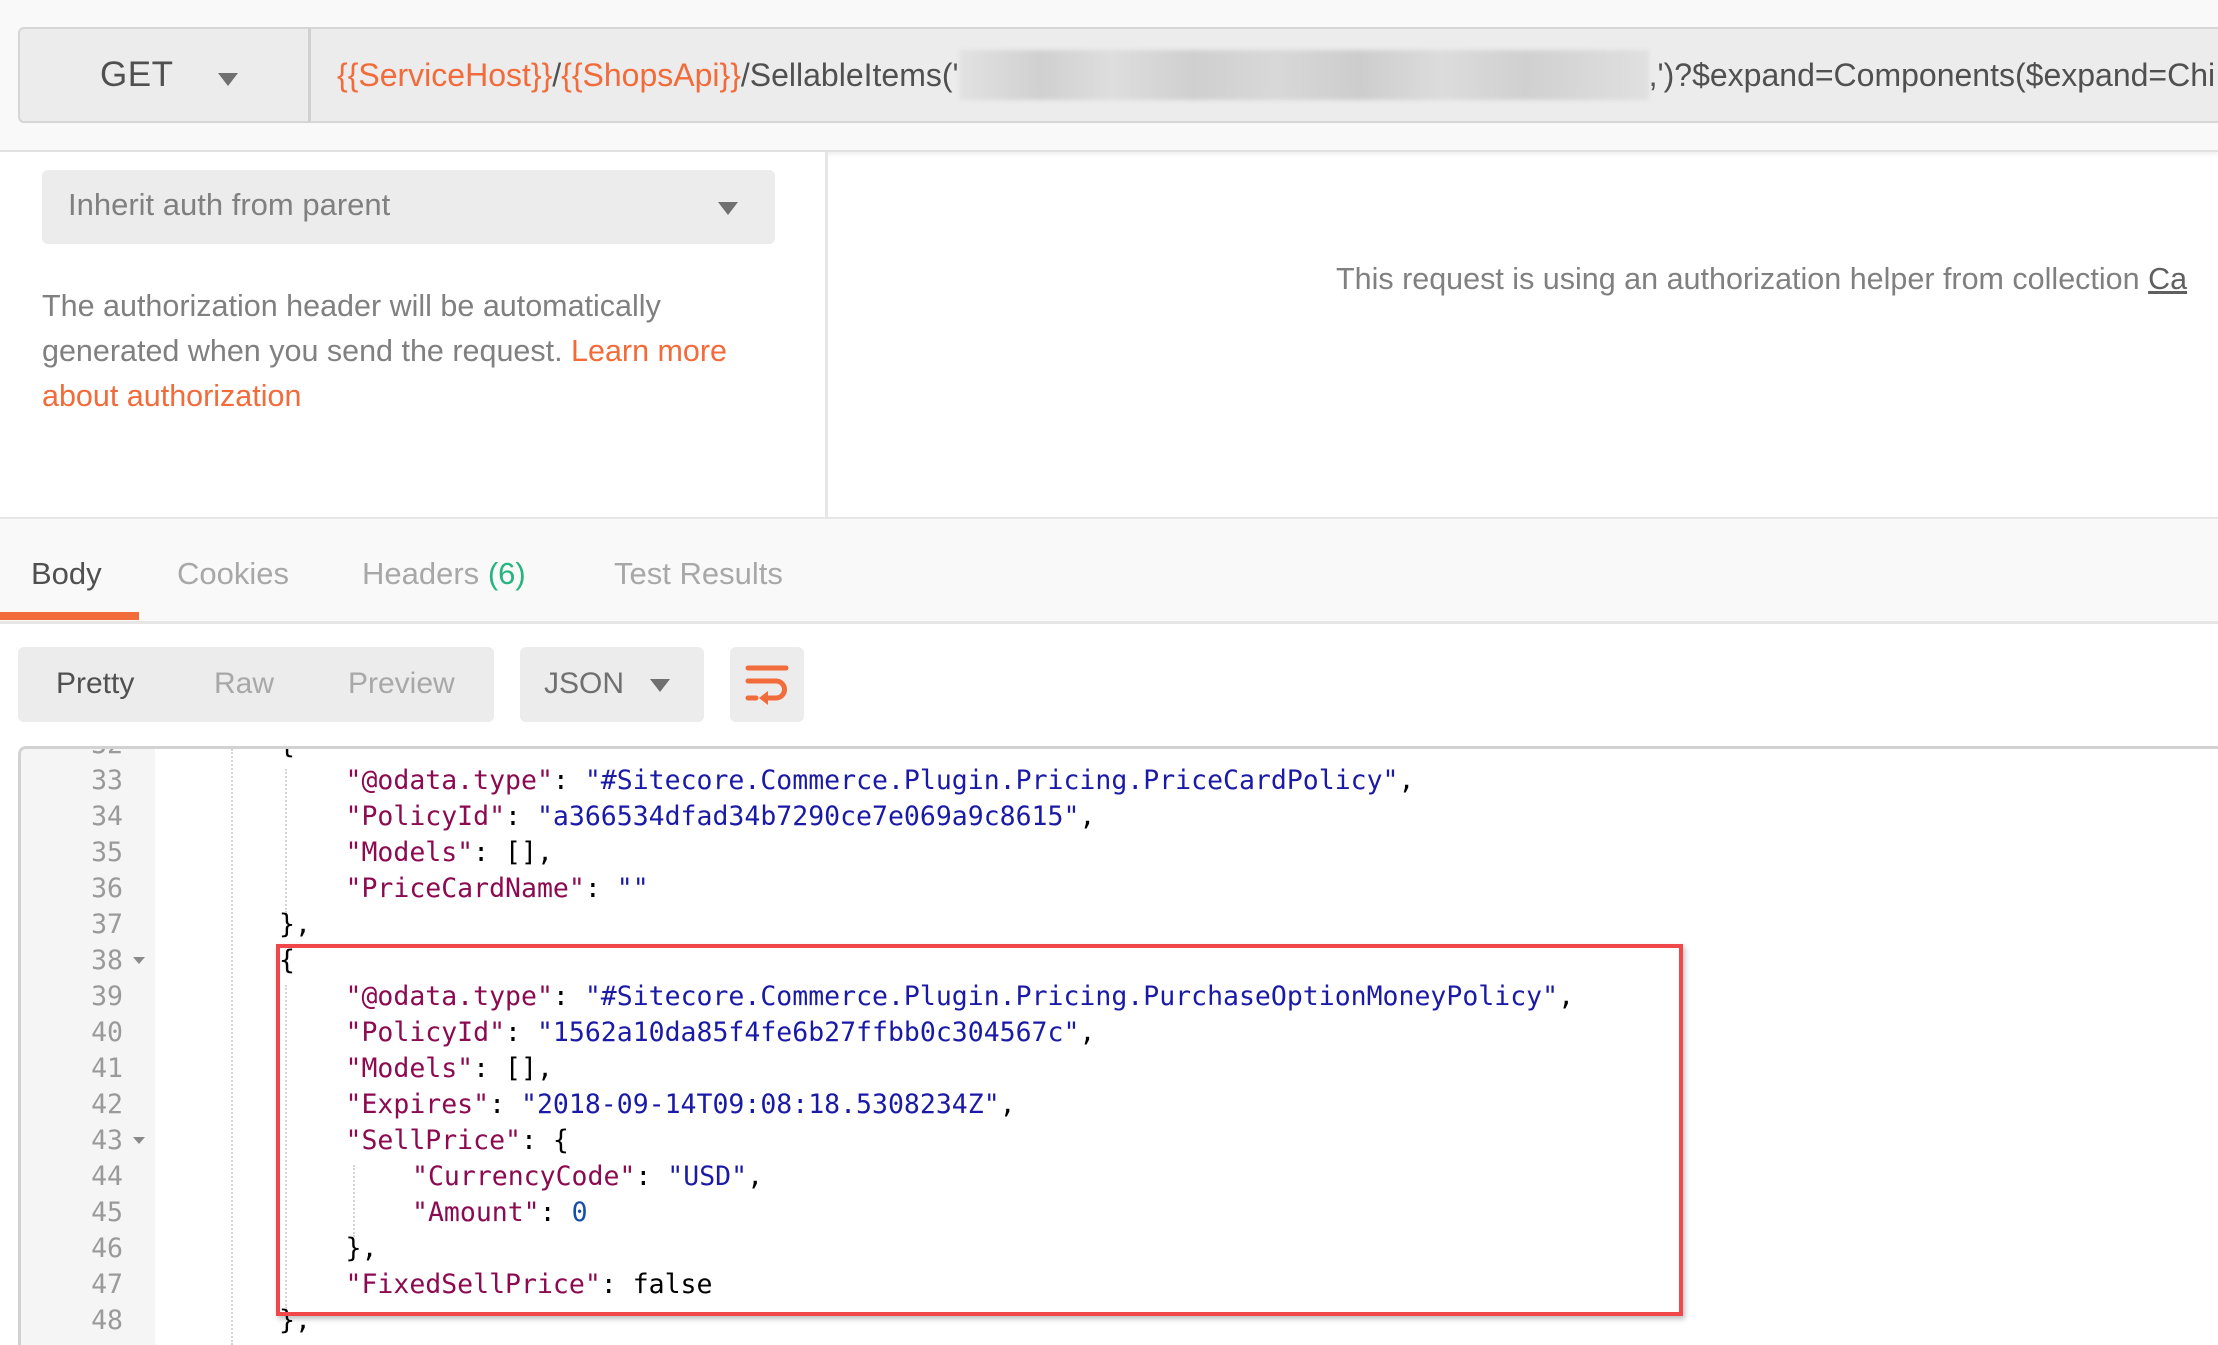 The height and width of the screenshot is (1345, 2218). Describe the element at coordinates (107, 996) in the screenshot. I see `line-number: 39` at that location.